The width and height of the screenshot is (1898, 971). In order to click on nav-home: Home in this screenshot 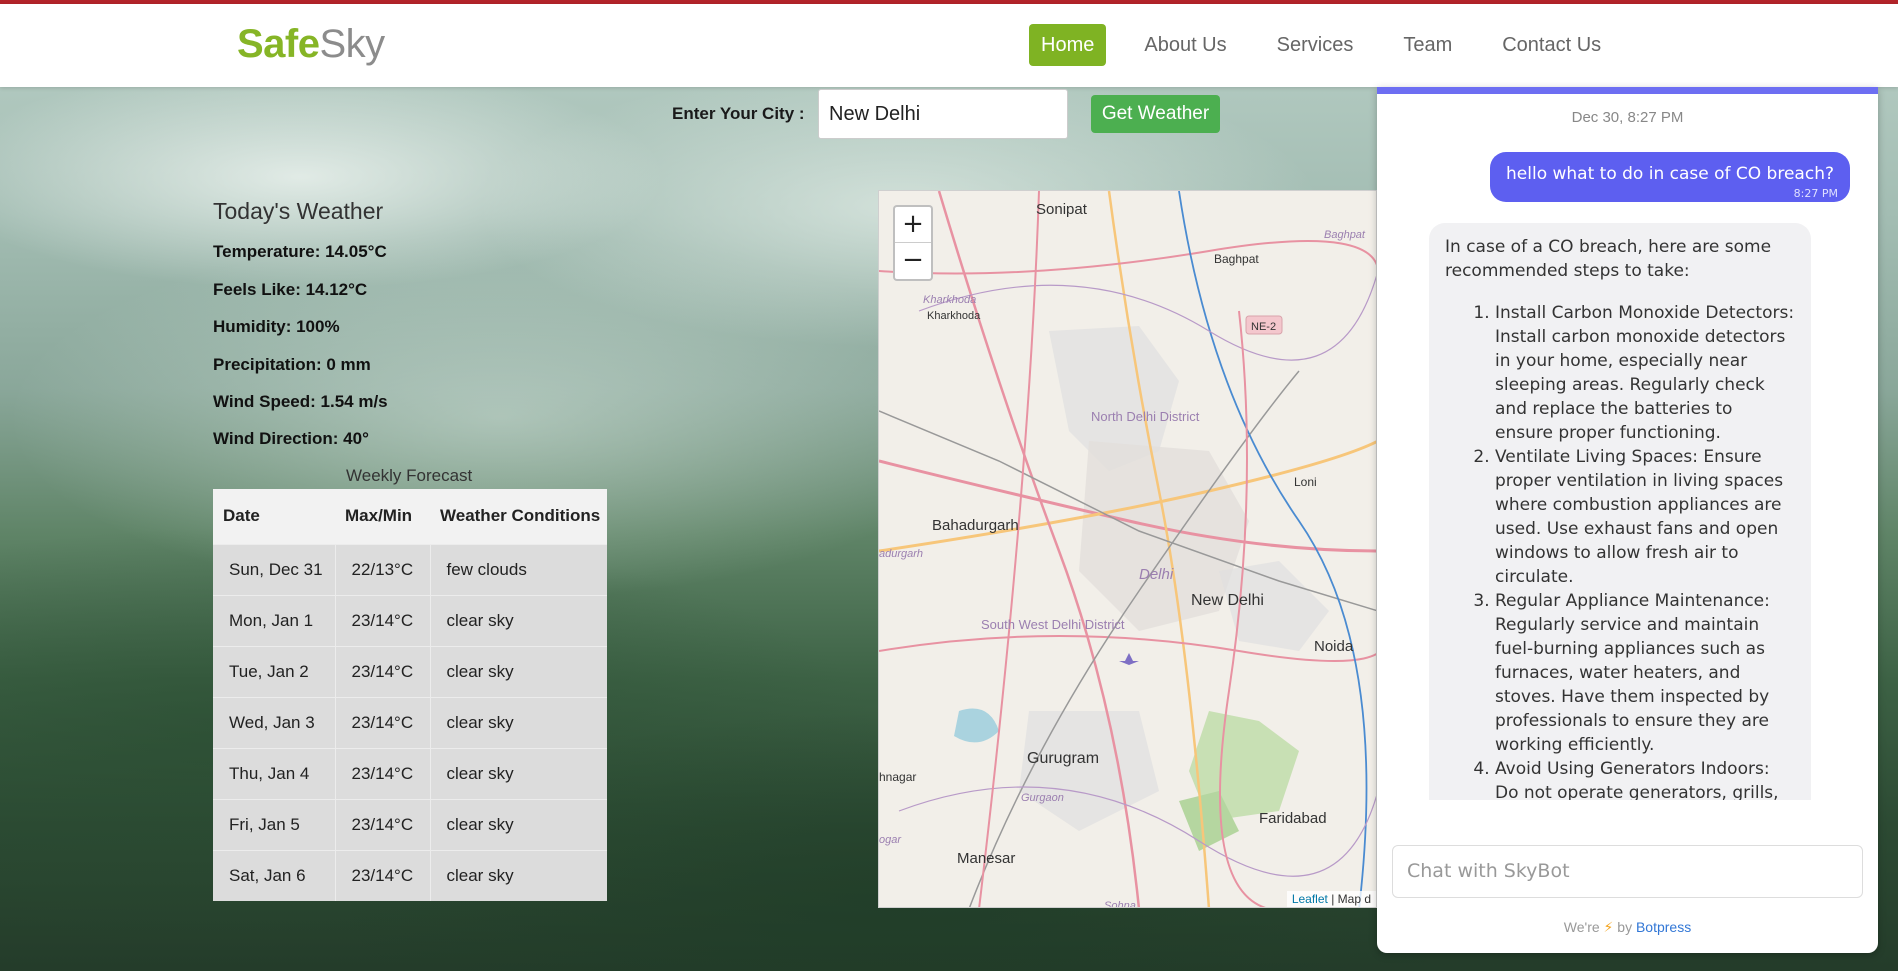, I will do `click(1068, 45)`.